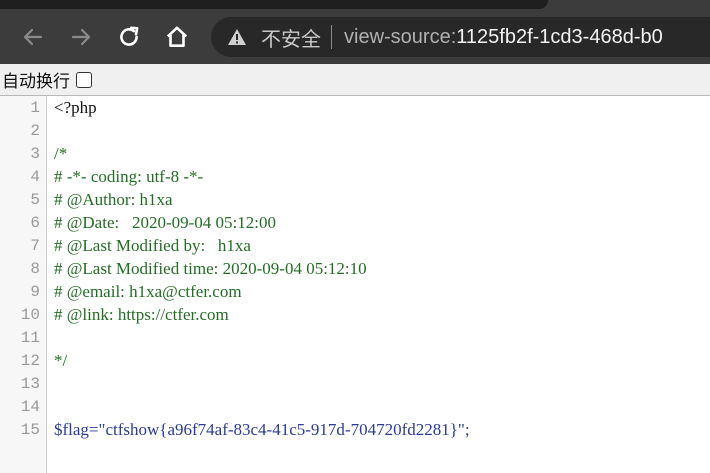 This screenshot has width=710, height=473. I want to click on arrow-left-icon, so click(33, 37).